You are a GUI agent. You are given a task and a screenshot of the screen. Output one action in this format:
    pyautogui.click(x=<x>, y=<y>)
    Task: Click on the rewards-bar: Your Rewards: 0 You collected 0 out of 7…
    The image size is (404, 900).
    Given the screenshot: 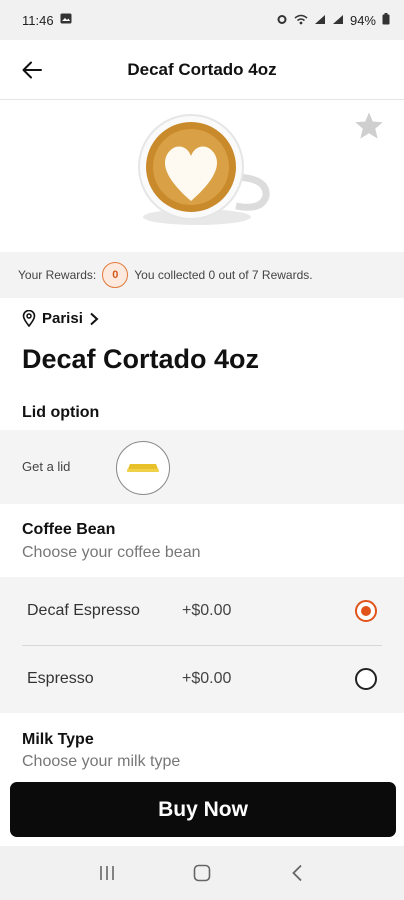 What is the action you would take?
    pyautogui.click(x=202, y=275)
    